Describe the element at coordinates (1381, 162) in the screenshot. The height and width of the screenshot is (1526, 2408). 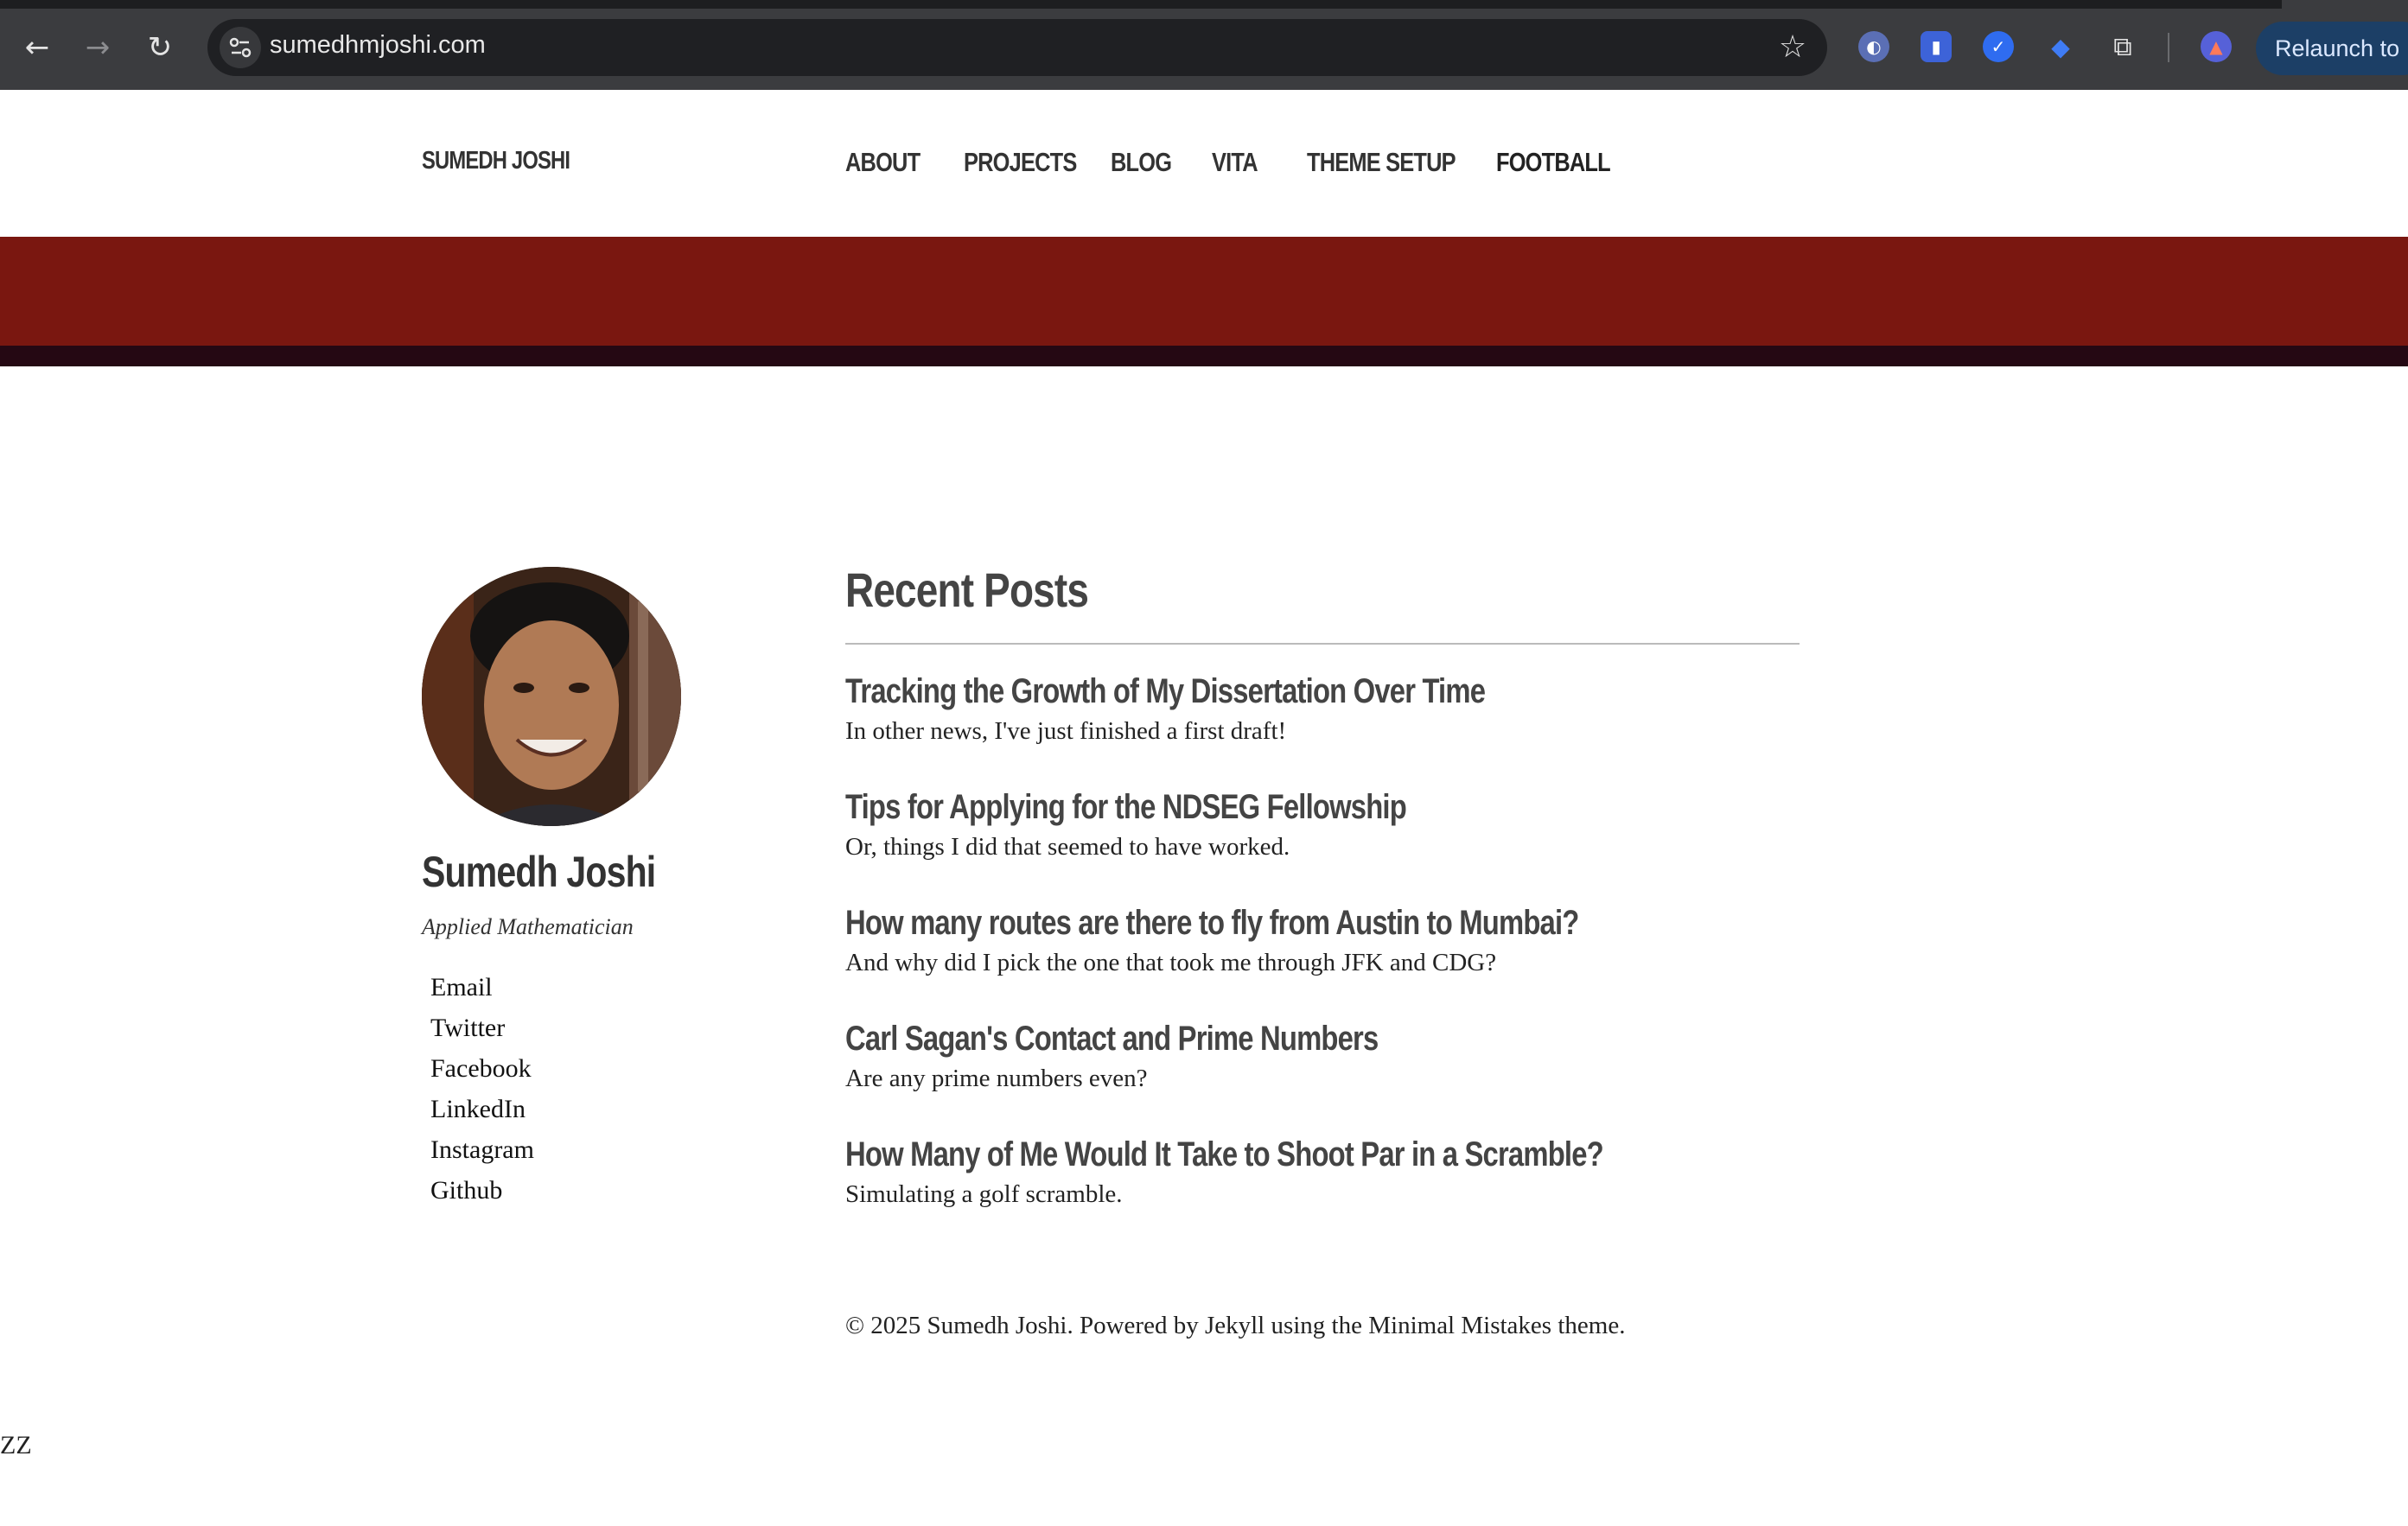
I see `nav-theme-setup: THEME SETUP` at that location.